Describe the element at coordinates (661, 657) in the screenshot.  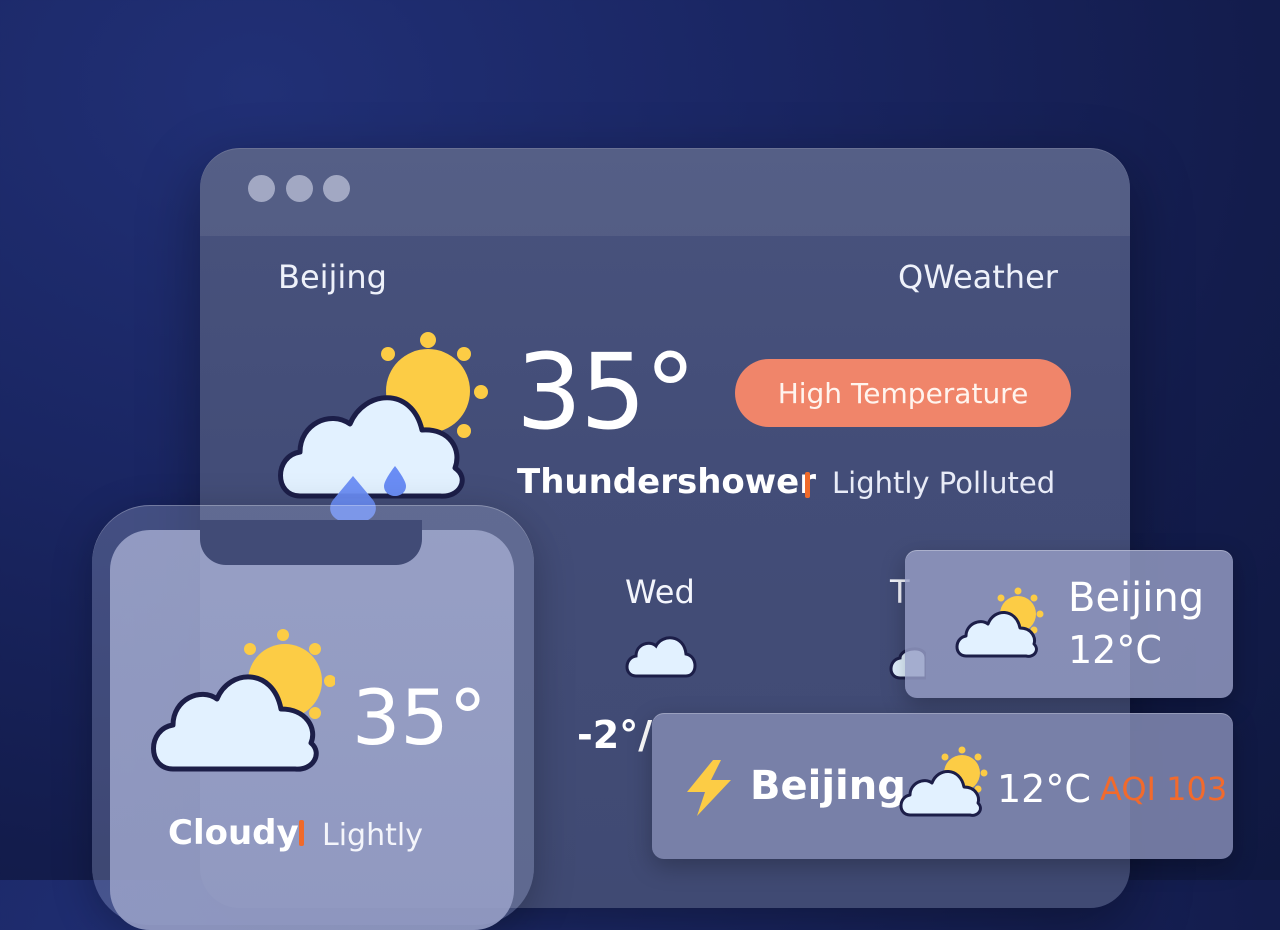
I see `cloud-icon` at that location.